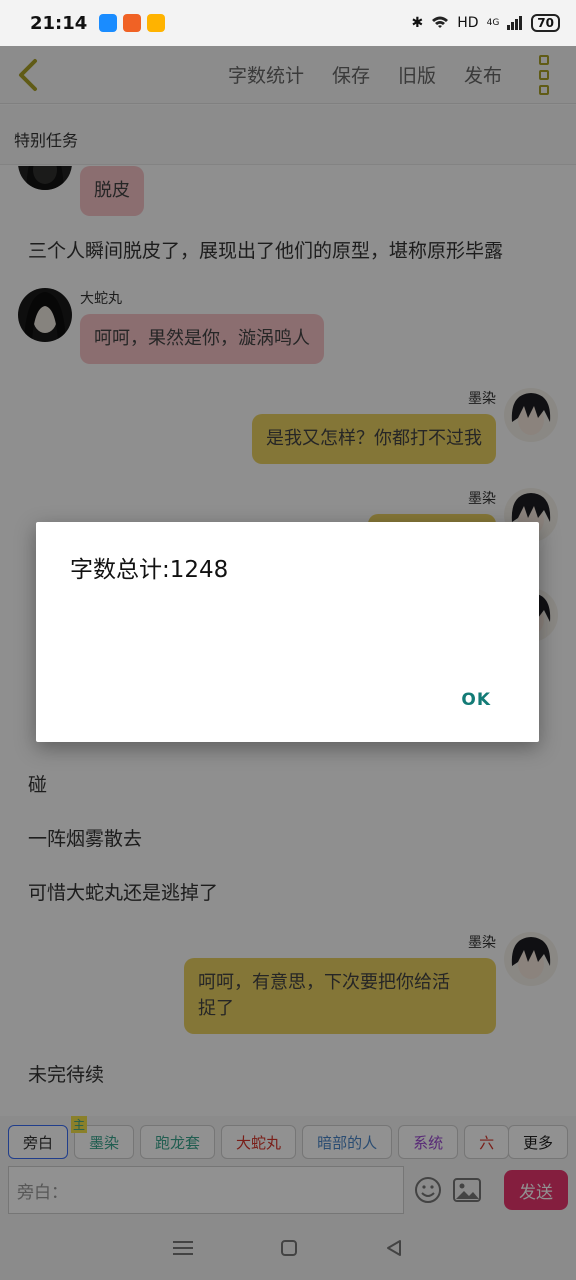 This screenshot has width=576, height=1280. What do you see at coordinates (493, 23) in the screenshot?
I see `signal-label: 4G` at bounding box center [493, 23].